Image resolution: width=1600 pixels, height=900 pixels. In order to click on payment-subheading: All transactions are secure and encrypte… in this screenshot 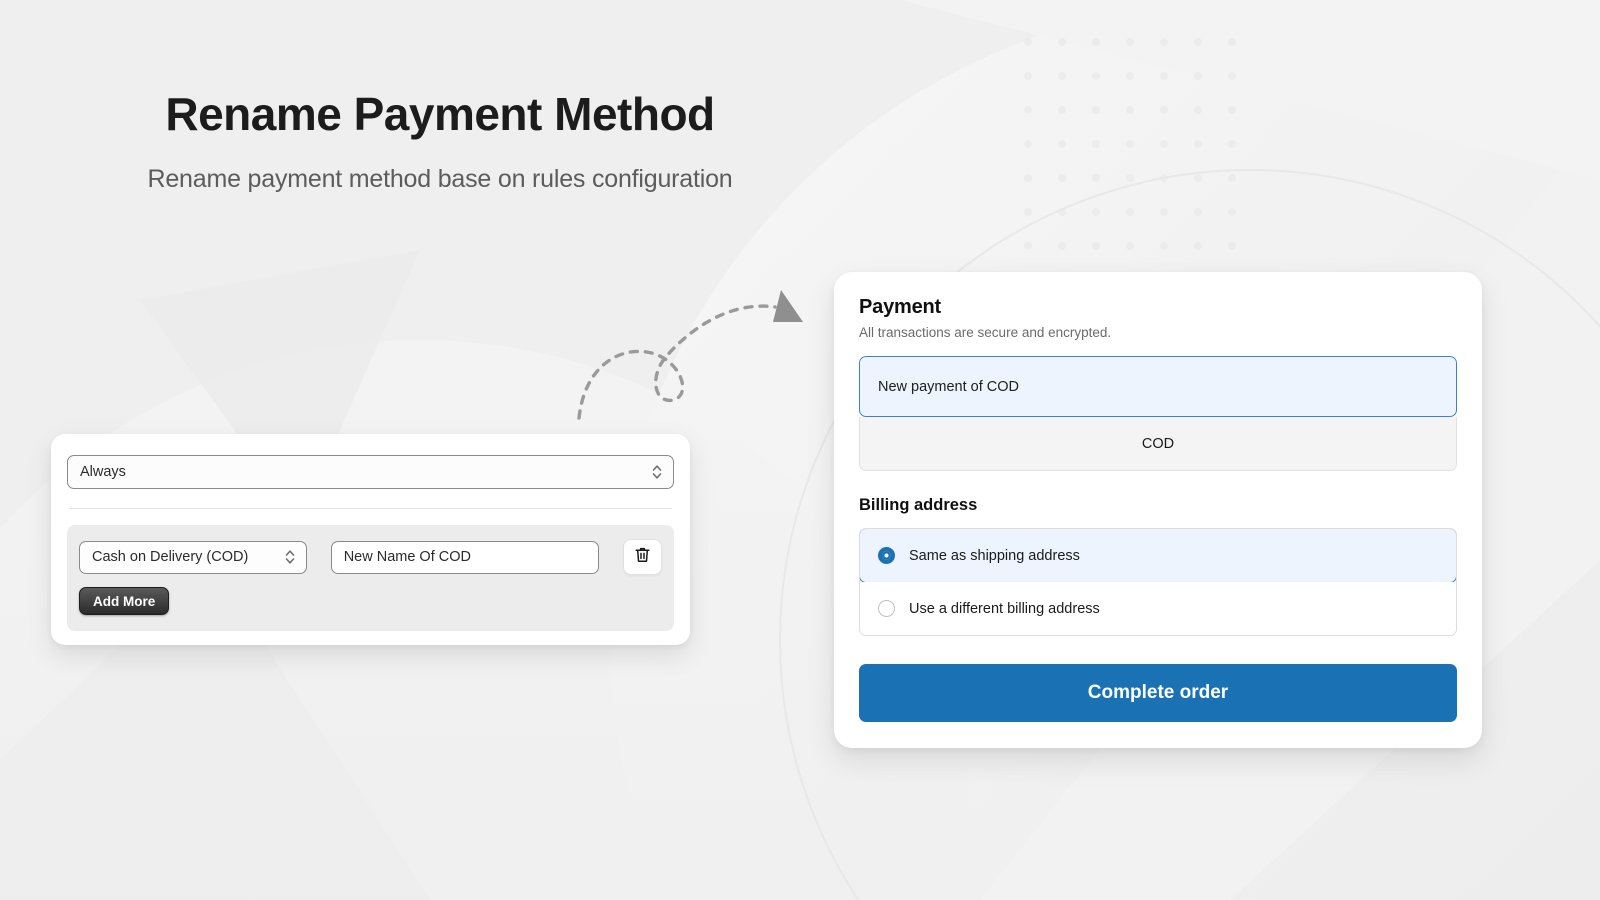, I will do `click(985, 332)`.